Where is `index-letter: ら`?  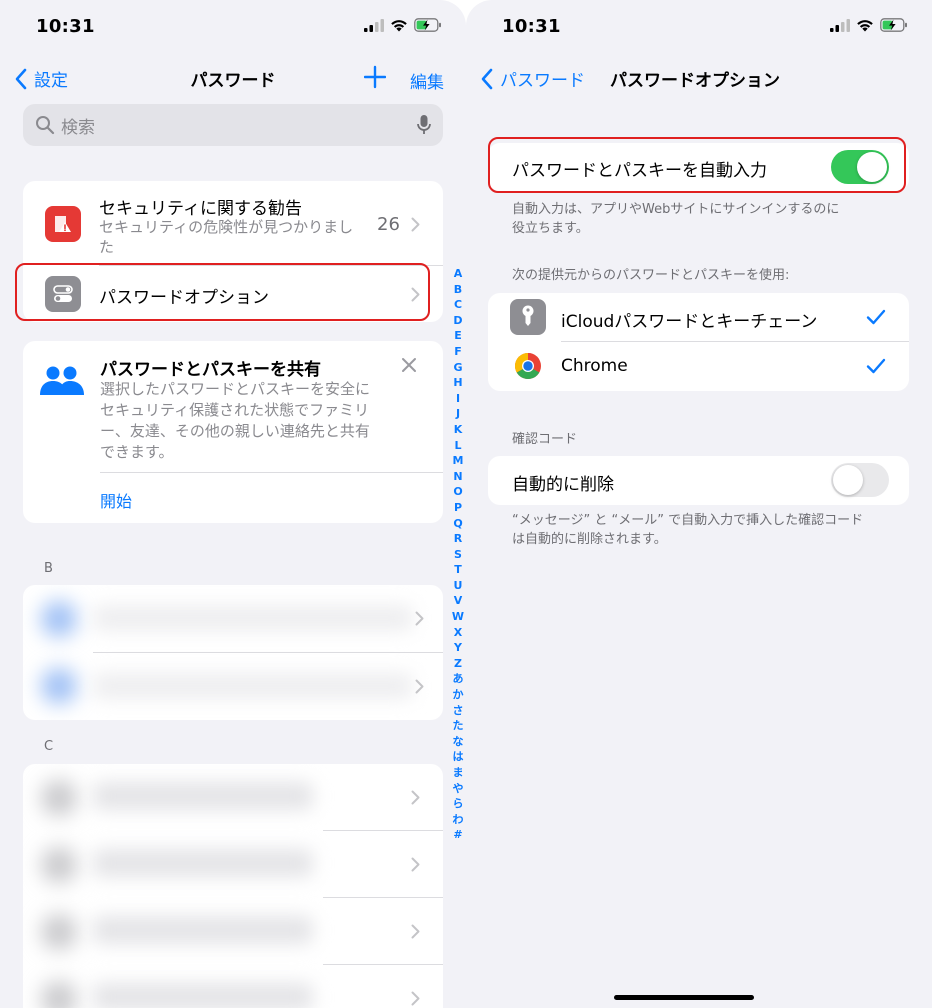 index-letter: ら is located at coordinates (457, 804).